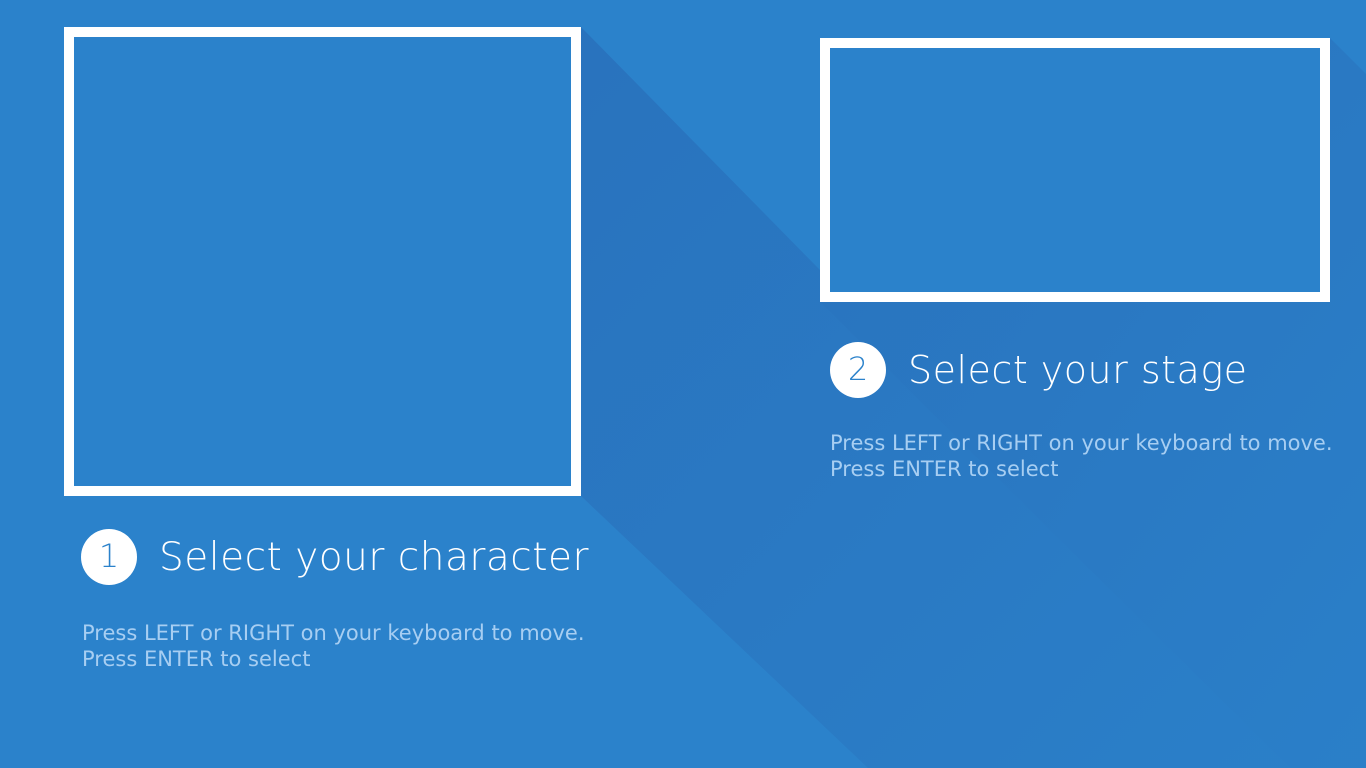 This screenshot has width=1366, height=768. I want to click on stage-step-header: 2 Select your stage, so click(1039, 370).